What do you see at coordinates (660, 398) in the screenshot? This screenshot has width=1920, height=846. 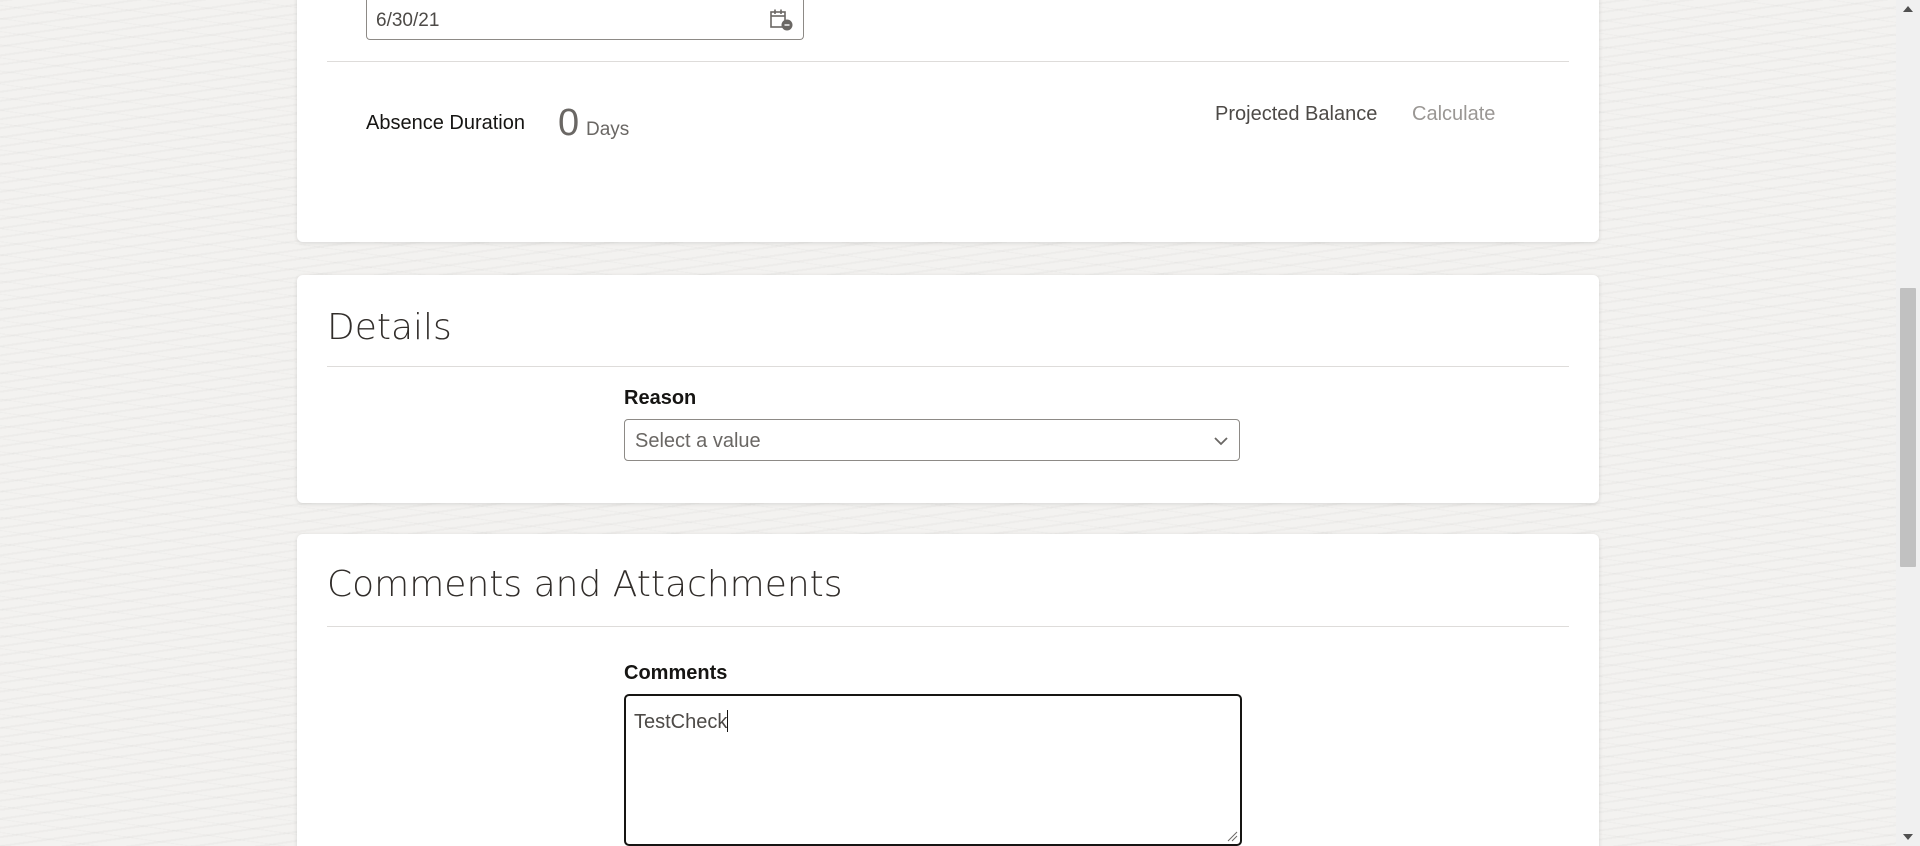 I see `reason-label: Reason` at bounding box center [660, 398].